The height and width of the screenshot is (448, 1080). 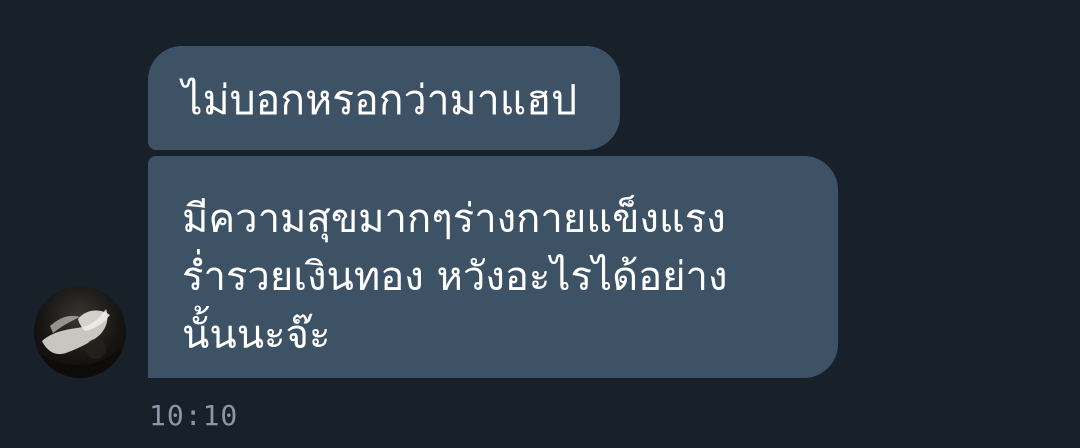 I want to click on message-line: มีความสุขมากๆร่างกายแข็งแรง, so click(x=454, y=219).